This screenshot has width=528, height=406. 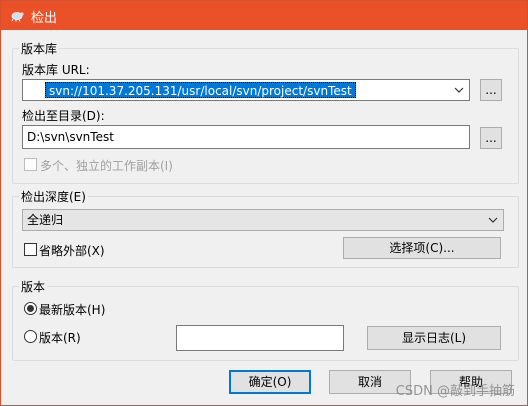 I want to click on multiple-copies-checkbox, so click(x=30, y=164).